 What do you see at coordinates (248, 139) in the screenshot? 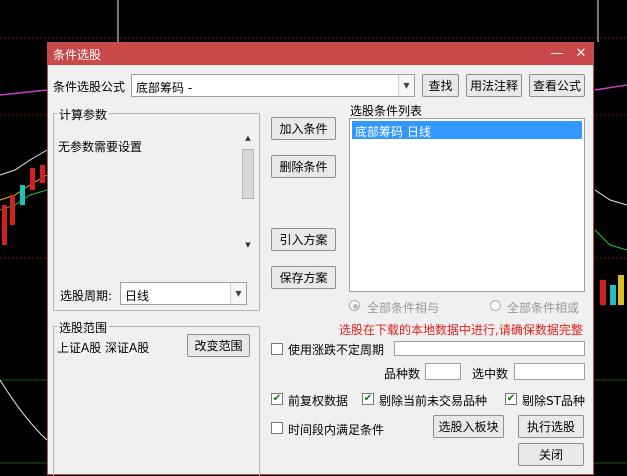
I see `scroll-up-icon: ▲` at bounding box center [248, 139].